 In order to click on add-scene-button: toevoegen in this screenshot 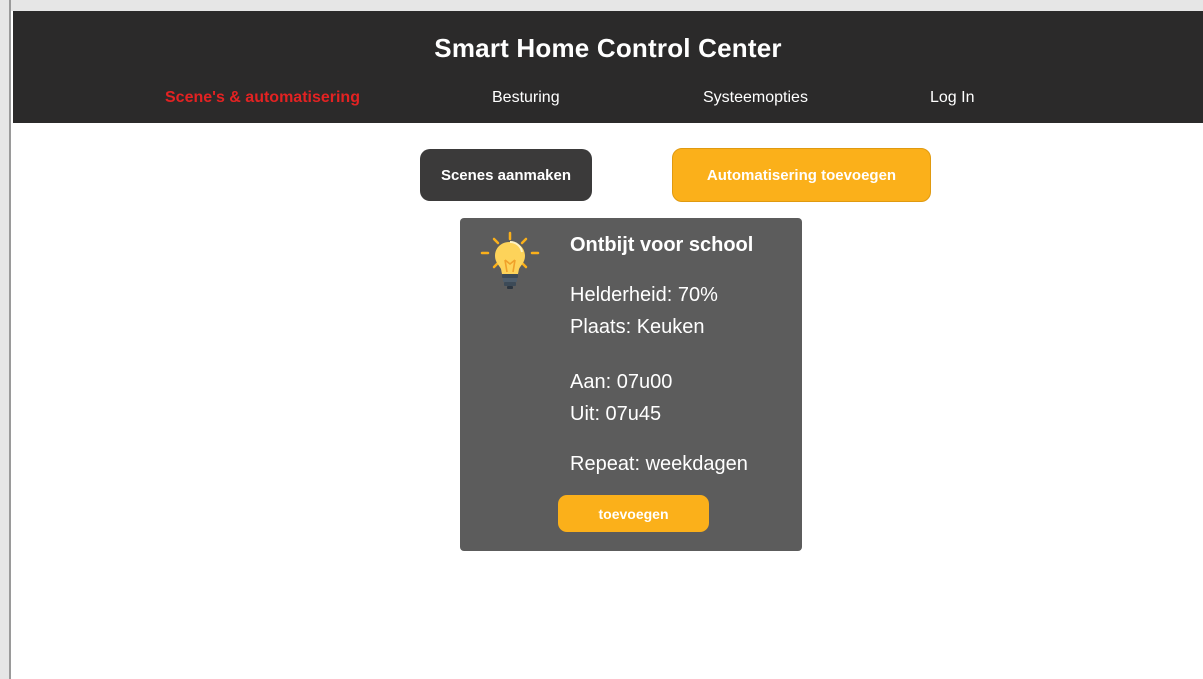, I will do `click(633, 513)`.